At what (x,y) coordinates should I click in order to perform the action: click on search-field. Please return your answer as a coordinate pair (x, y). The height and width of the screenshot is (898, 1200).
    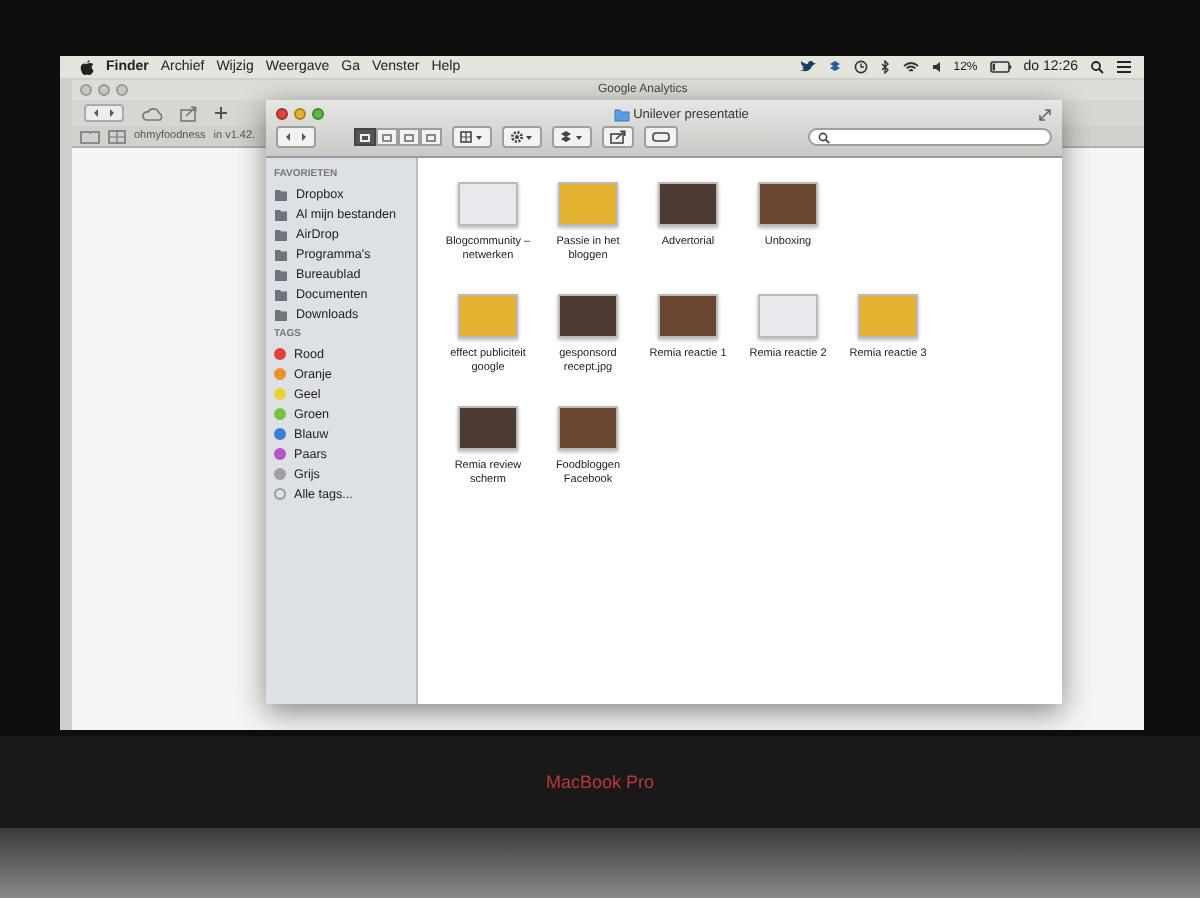
    Looking at the image, I should click on (930, 137).